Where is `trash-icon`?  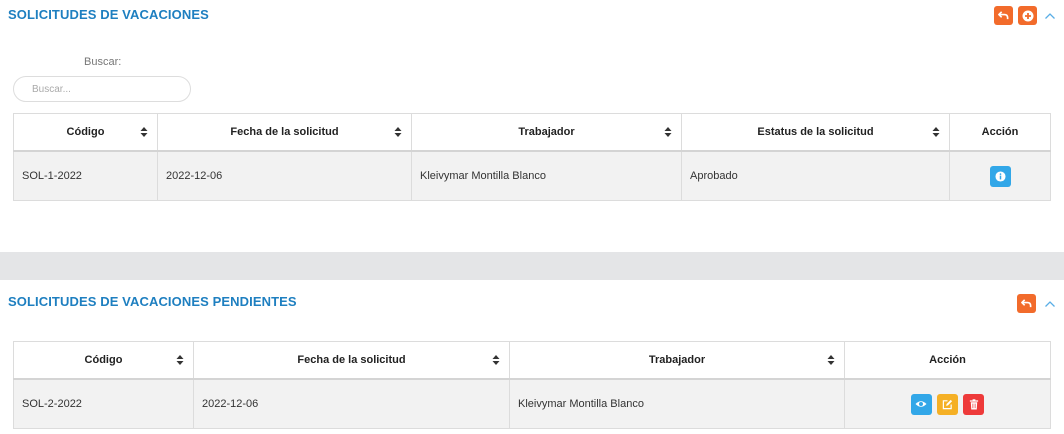 trash-icon is located at coordinates (973, 404).